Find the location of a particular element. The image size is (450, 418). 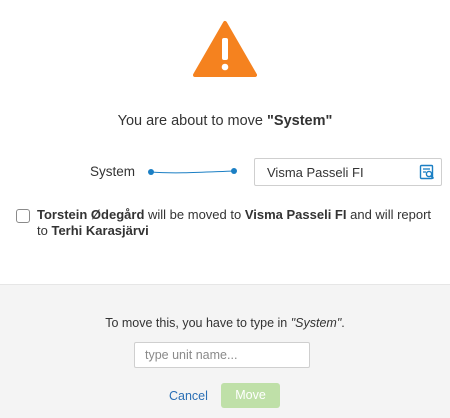

move-button: Move is located at coordinates (250, 395).